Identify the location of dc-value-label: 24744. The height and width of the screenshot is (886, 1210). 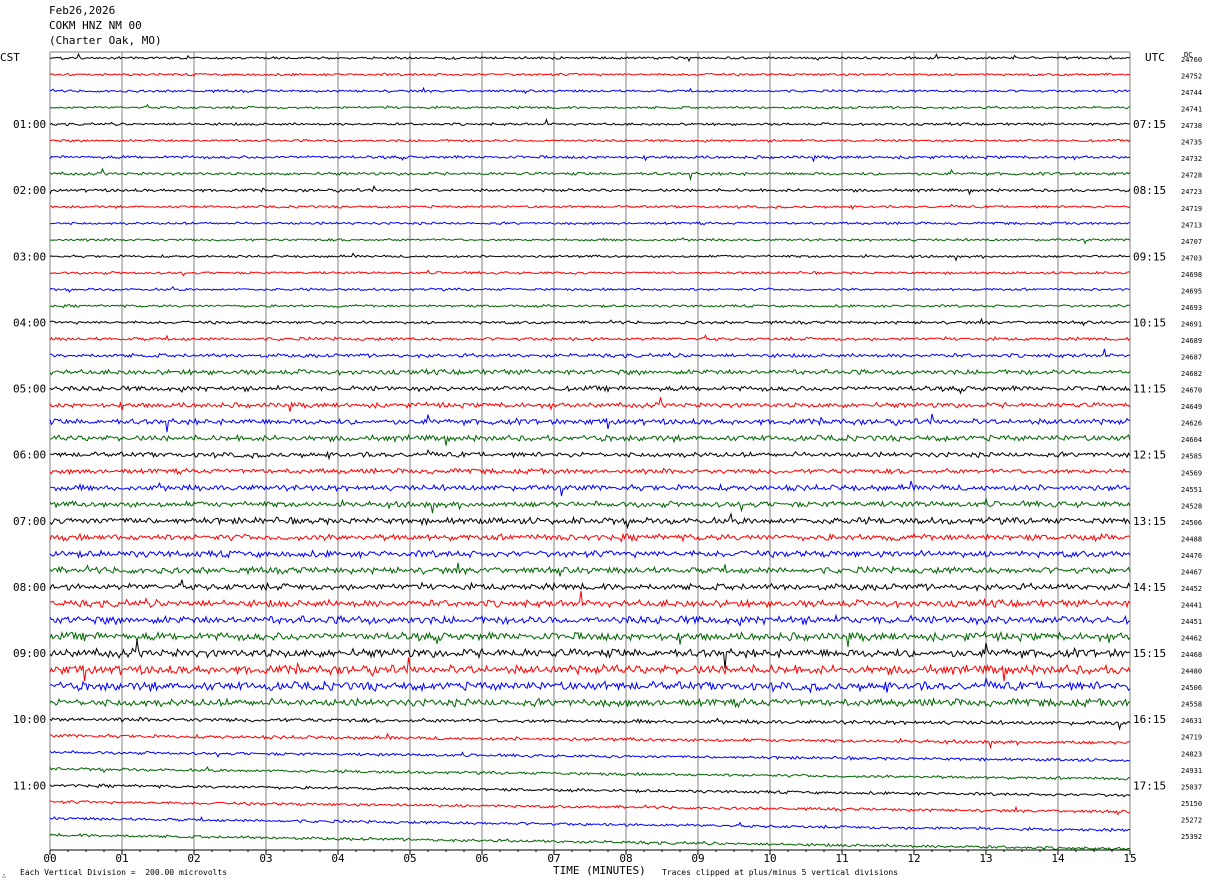
(1191, 93).